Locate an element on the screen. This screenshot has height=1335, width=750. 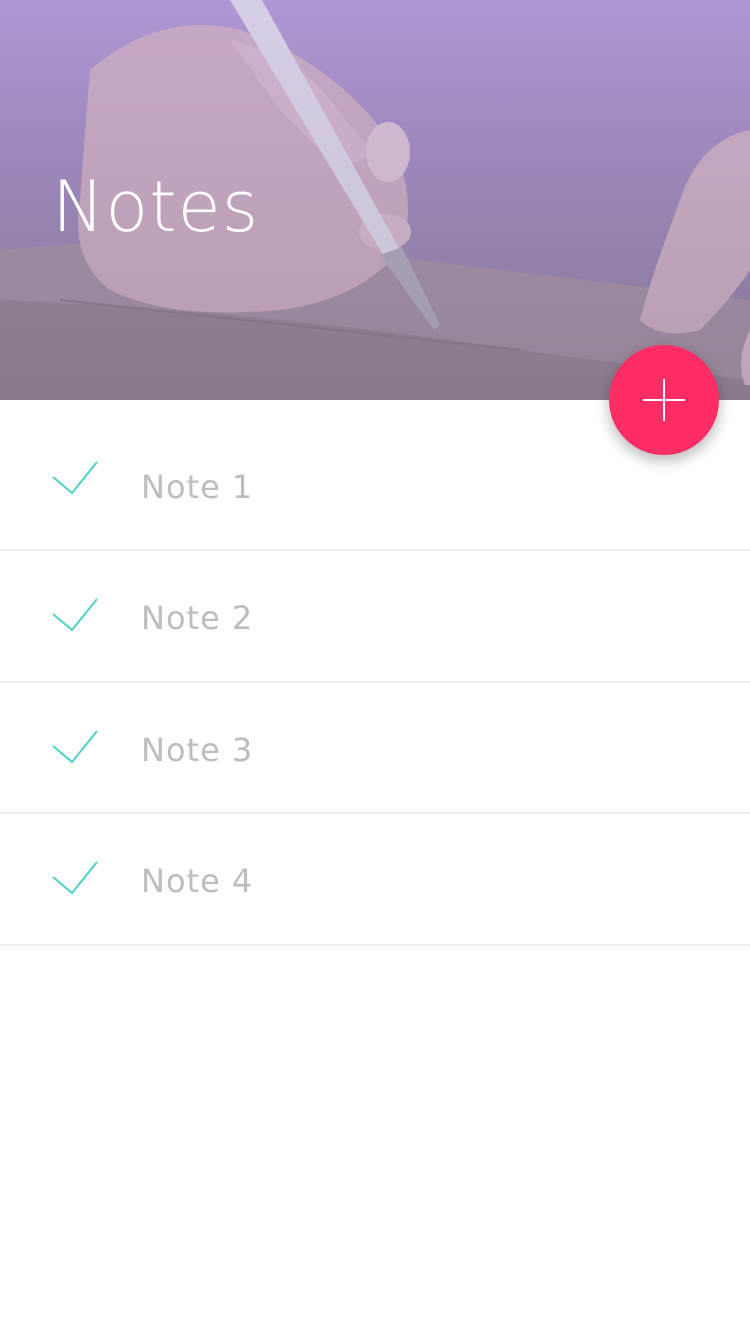
plus-icon is located at coordinates (664, 400).